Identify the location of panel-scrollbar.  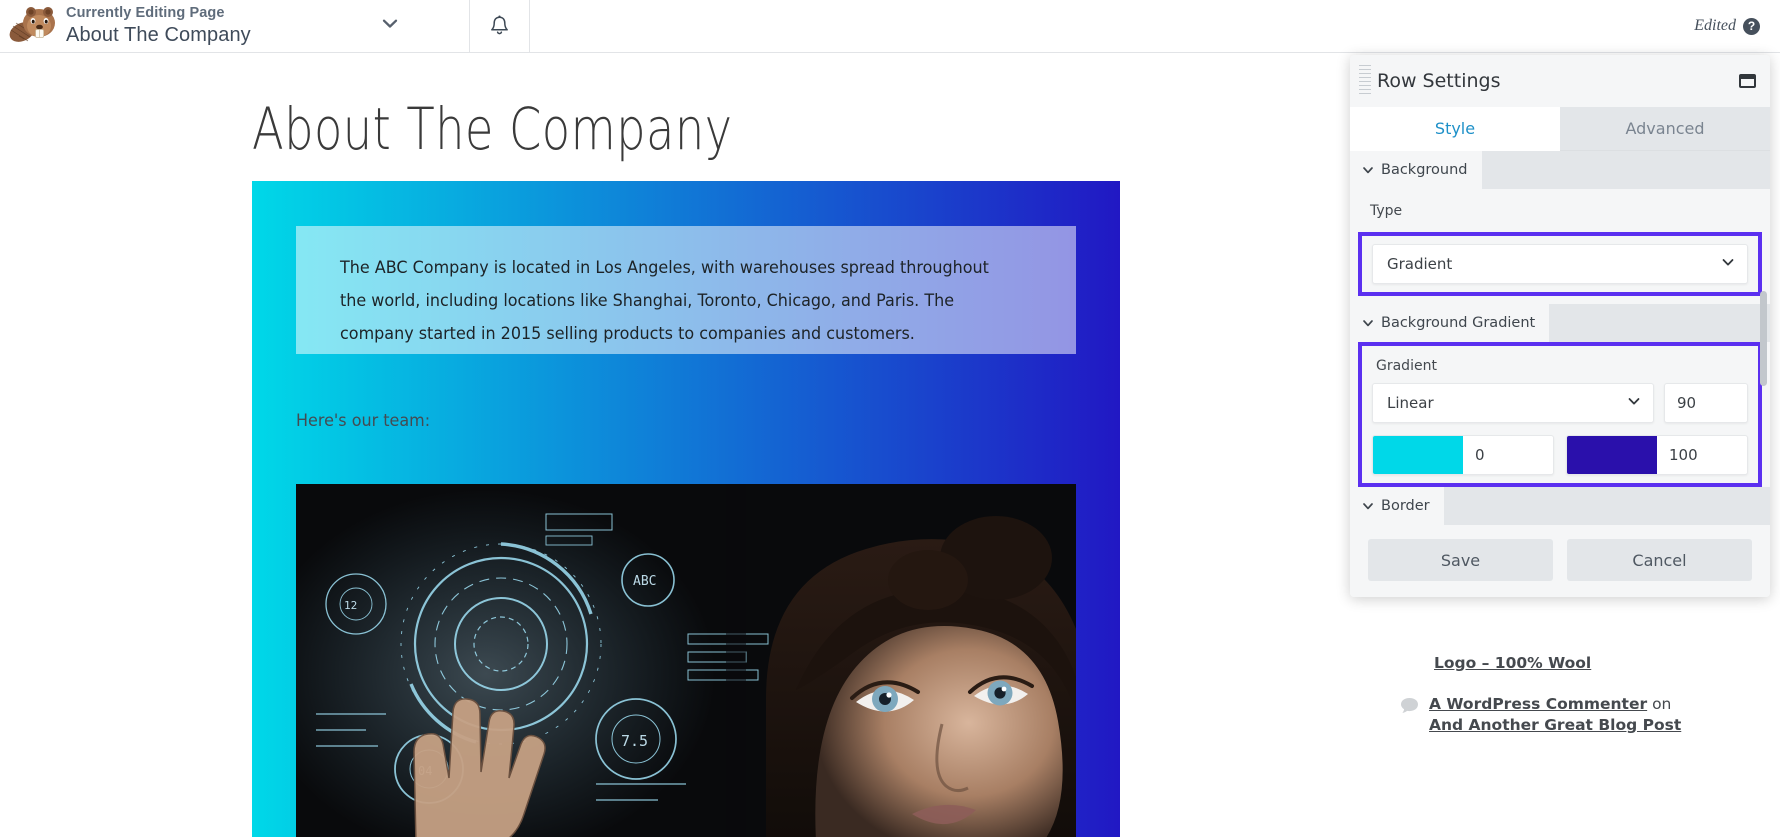
(1763, 408).